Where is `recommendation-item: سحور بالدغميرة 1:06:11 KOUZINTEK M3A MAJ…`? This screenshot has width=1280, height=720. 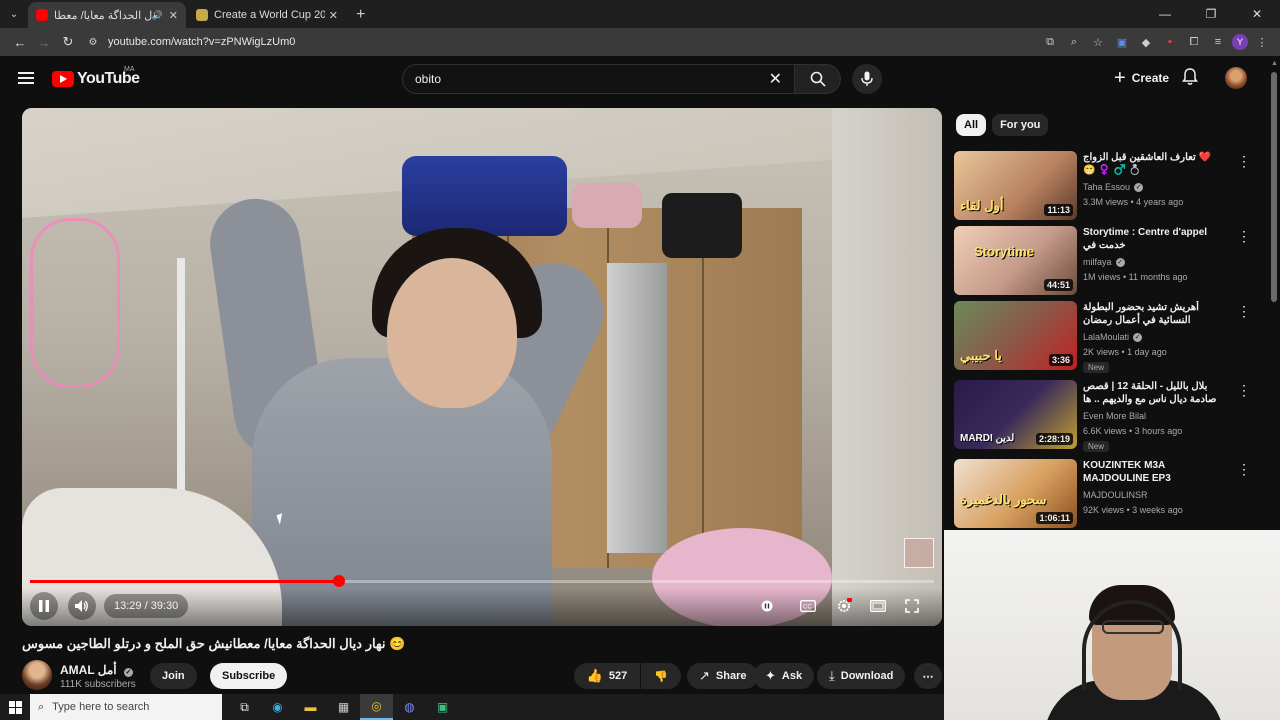
recommendation-item: سحور بالدغميرة 1:06:11 KOUZINTEK M3A MAJ… is located at coordinates (1104, 494).